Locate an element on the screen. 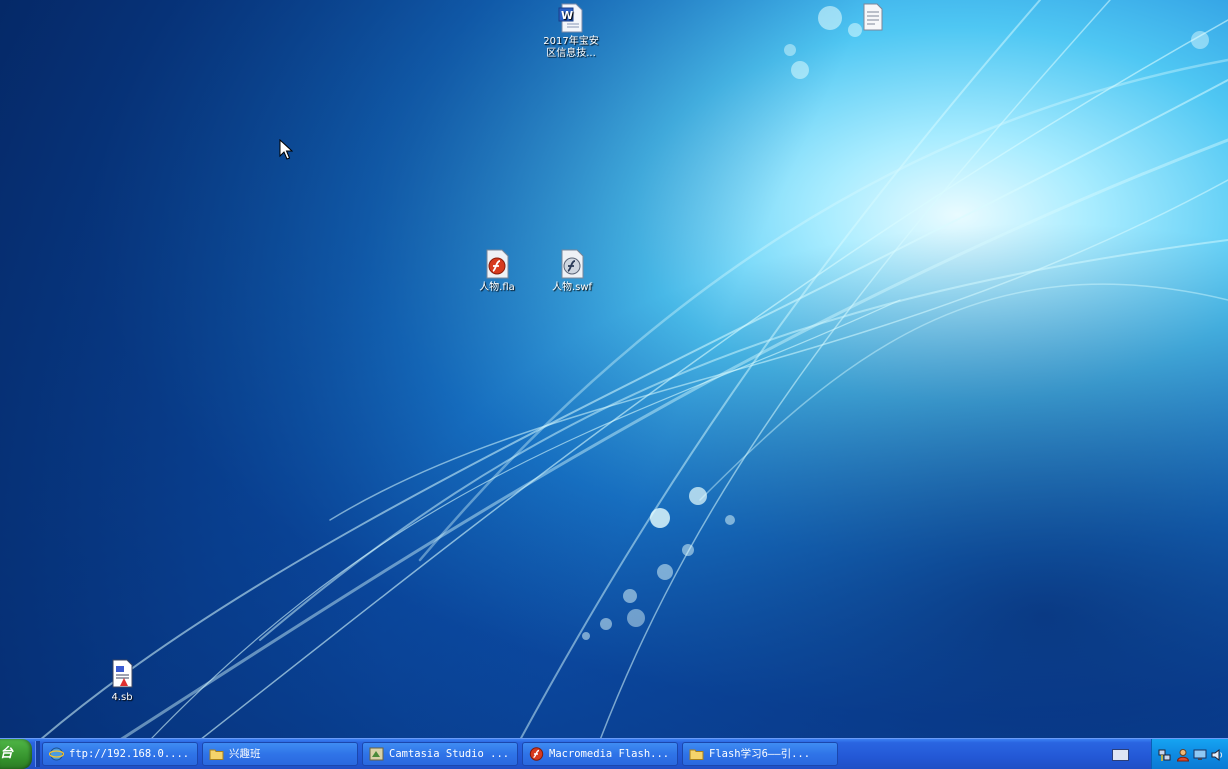 This screenshot has width=1228, height=769. svg-text: W is located at coordinates (567, 15).